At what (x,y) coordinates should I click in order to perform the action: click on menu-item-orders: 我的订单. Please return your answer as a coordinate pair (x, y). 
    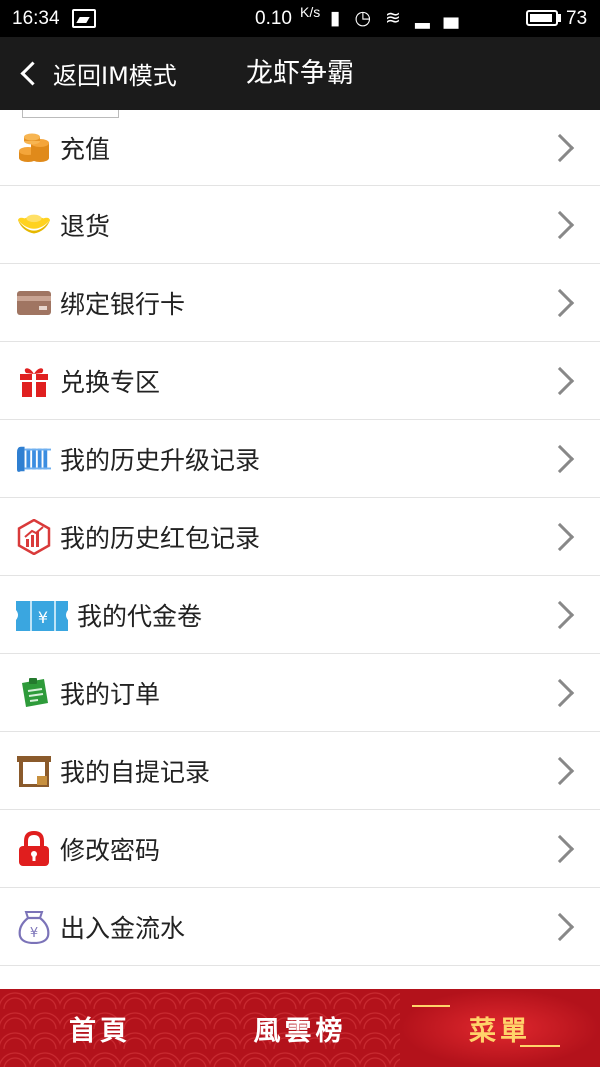
    Looking at the image, I should click on (300, 693).